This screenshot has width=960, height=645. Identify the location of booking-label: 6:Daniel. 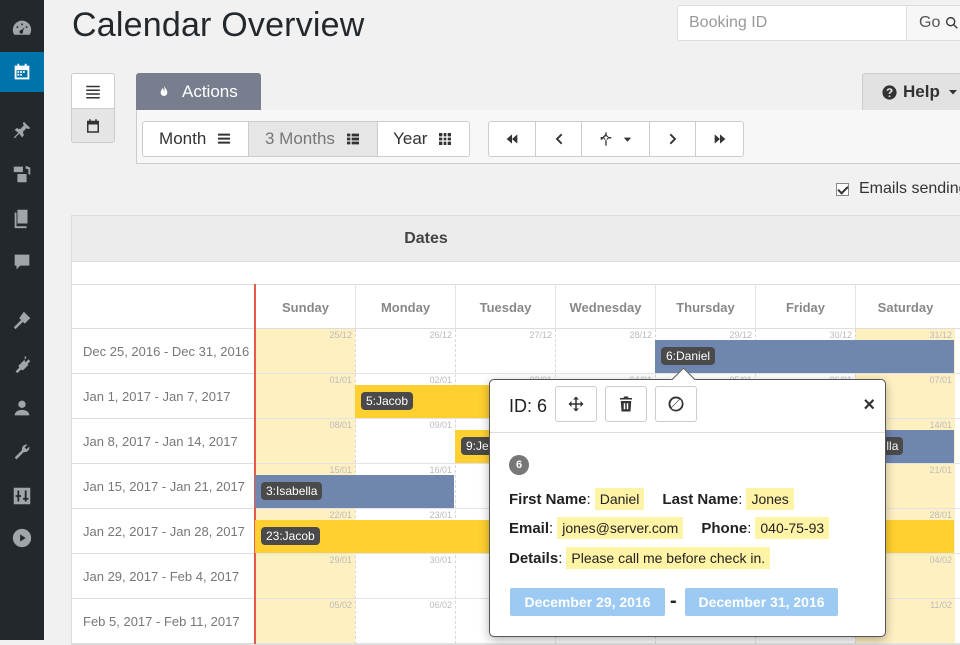
(688, 356).